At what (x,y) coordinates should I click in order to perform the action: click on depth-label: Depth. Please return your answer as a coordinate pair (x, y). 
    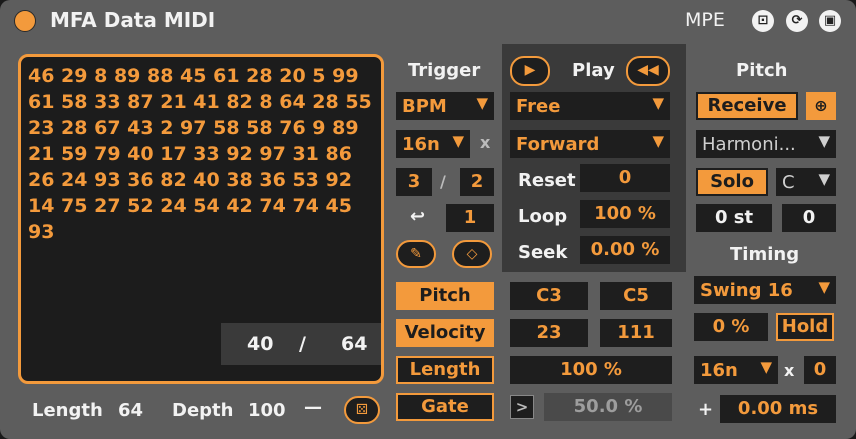
    Looking at the image, I should click on (203, 410).